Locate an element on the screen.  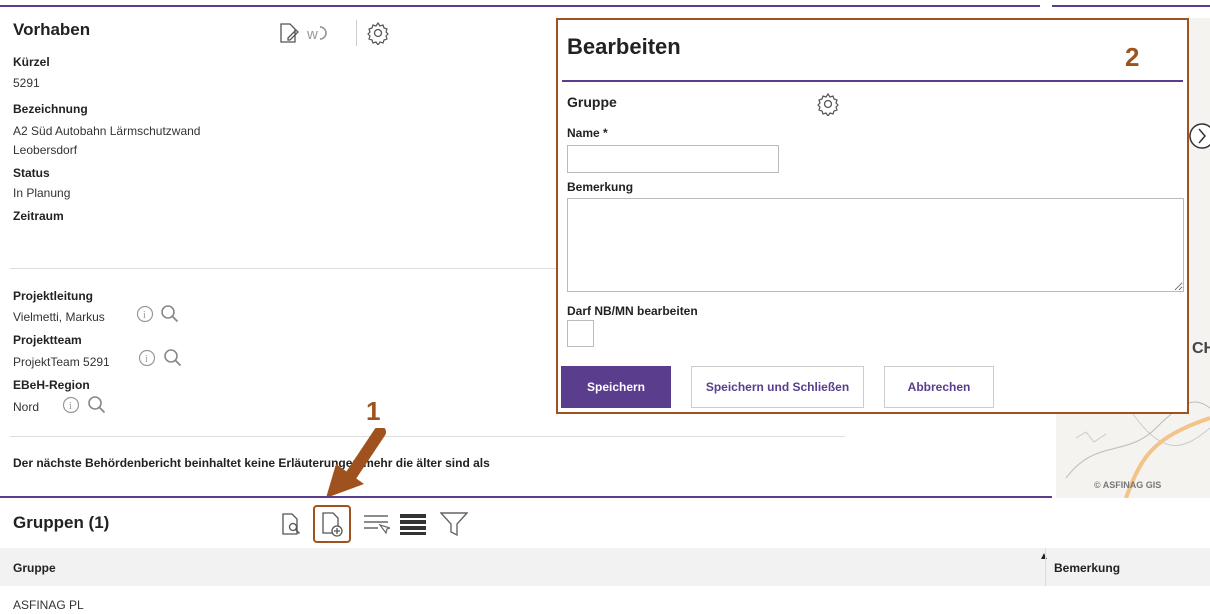
label-ebeh-region: EBeH-Region is located at coordinates (51, 385).